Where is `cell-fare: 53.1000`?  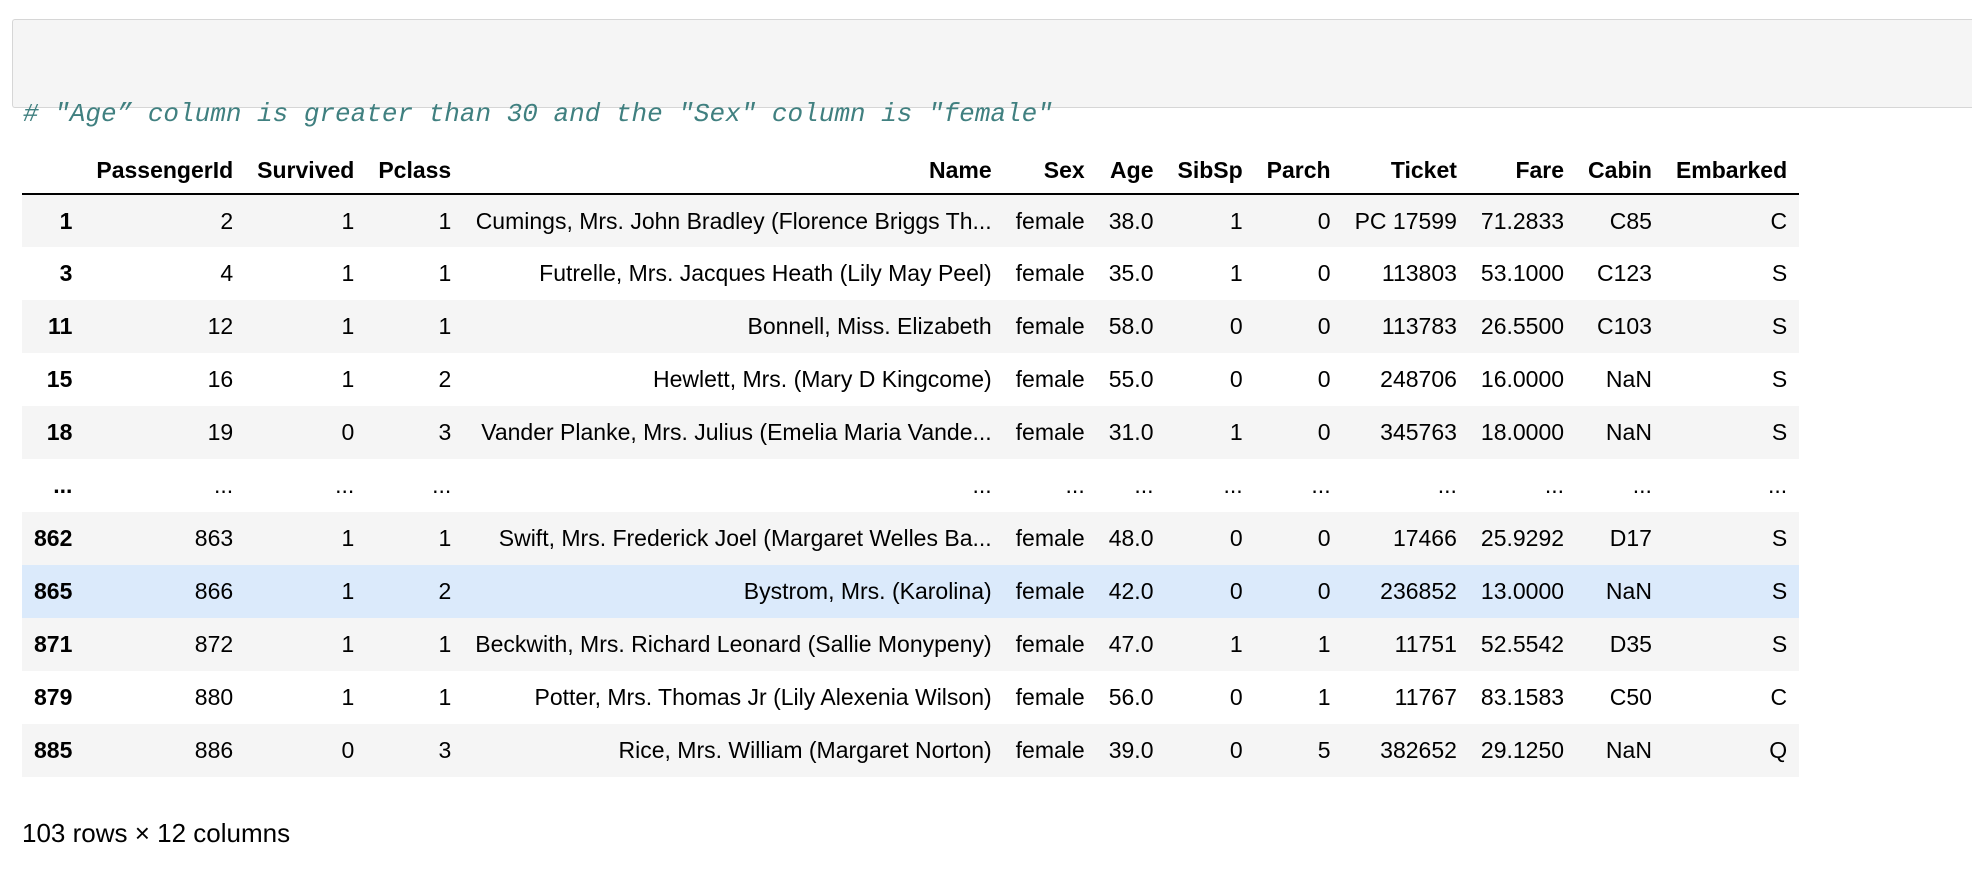
cell-fare: 53.1000 is located at coordinates (1522, 273).